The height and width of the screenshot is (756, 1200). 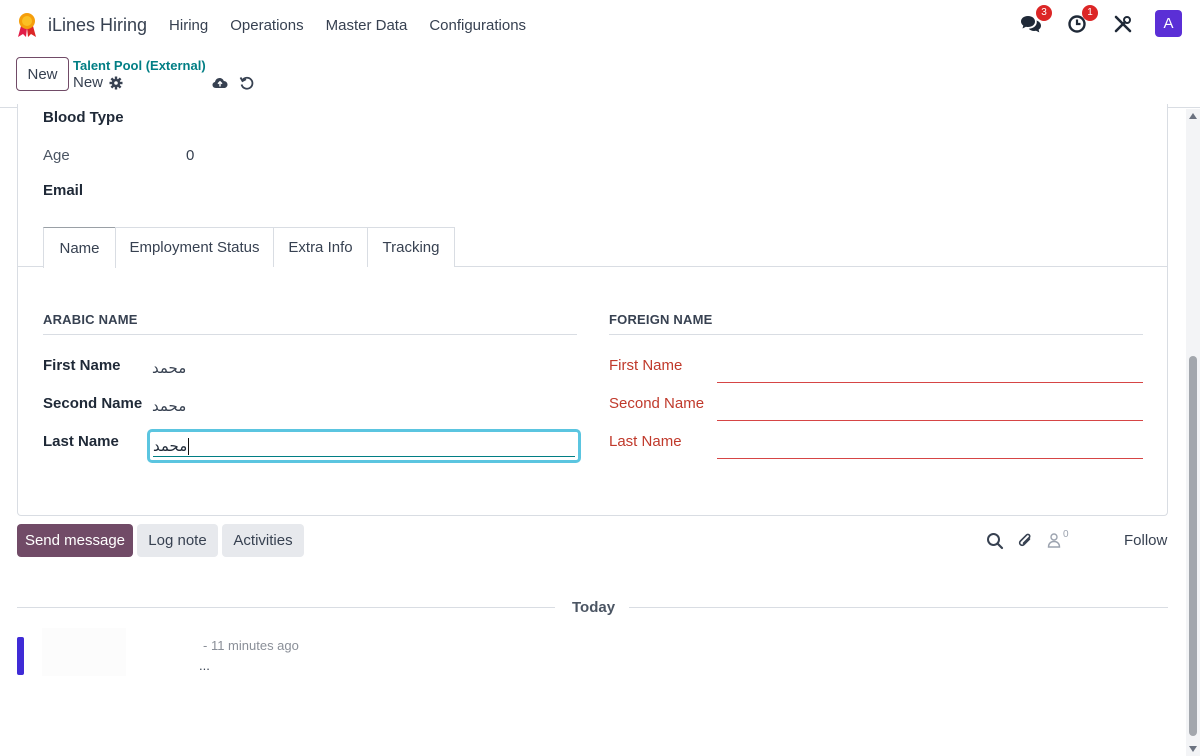 I want to click on user-avatar: A, so click(x=1168, y=23).